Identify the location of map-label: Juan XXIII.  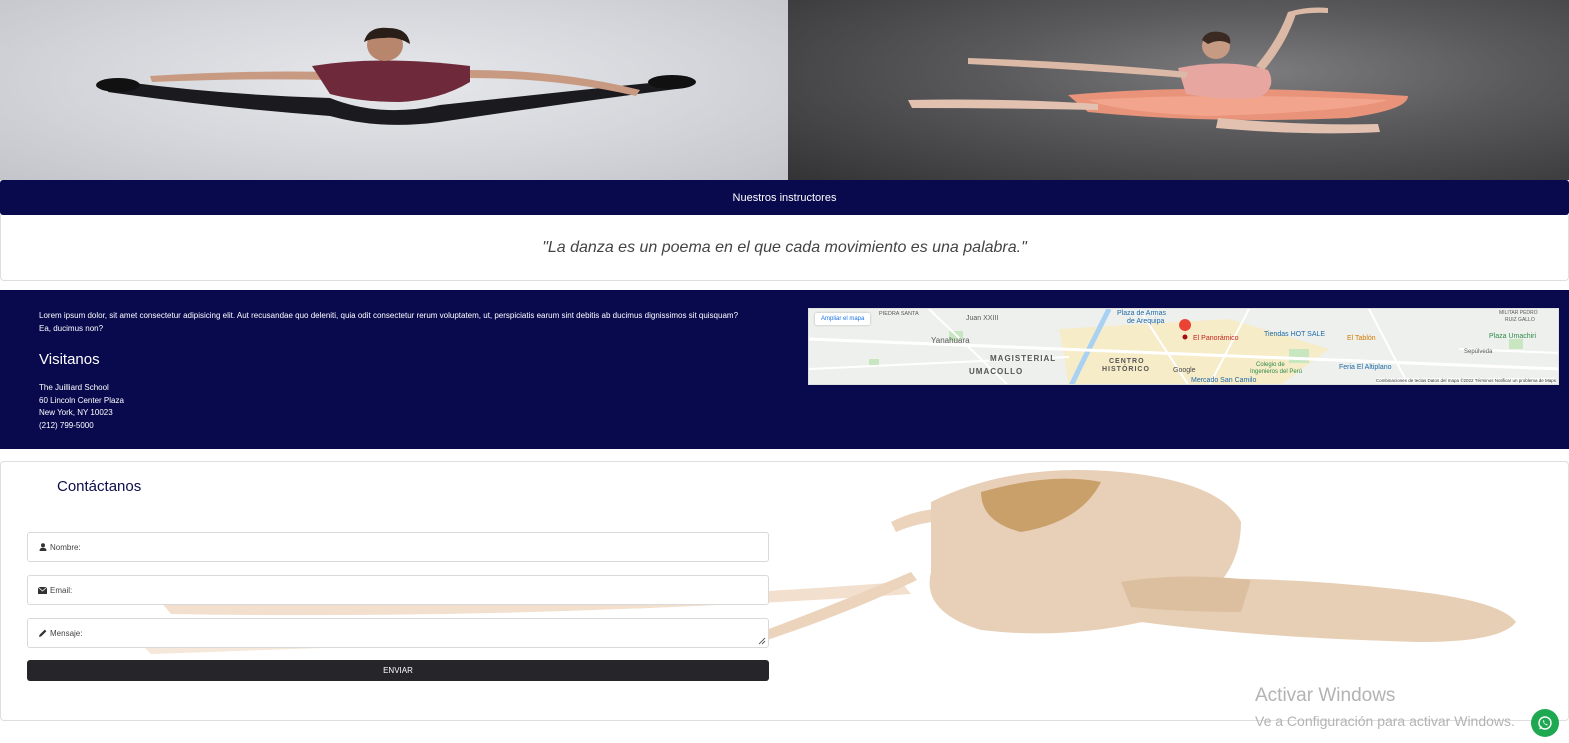
(982, 318).